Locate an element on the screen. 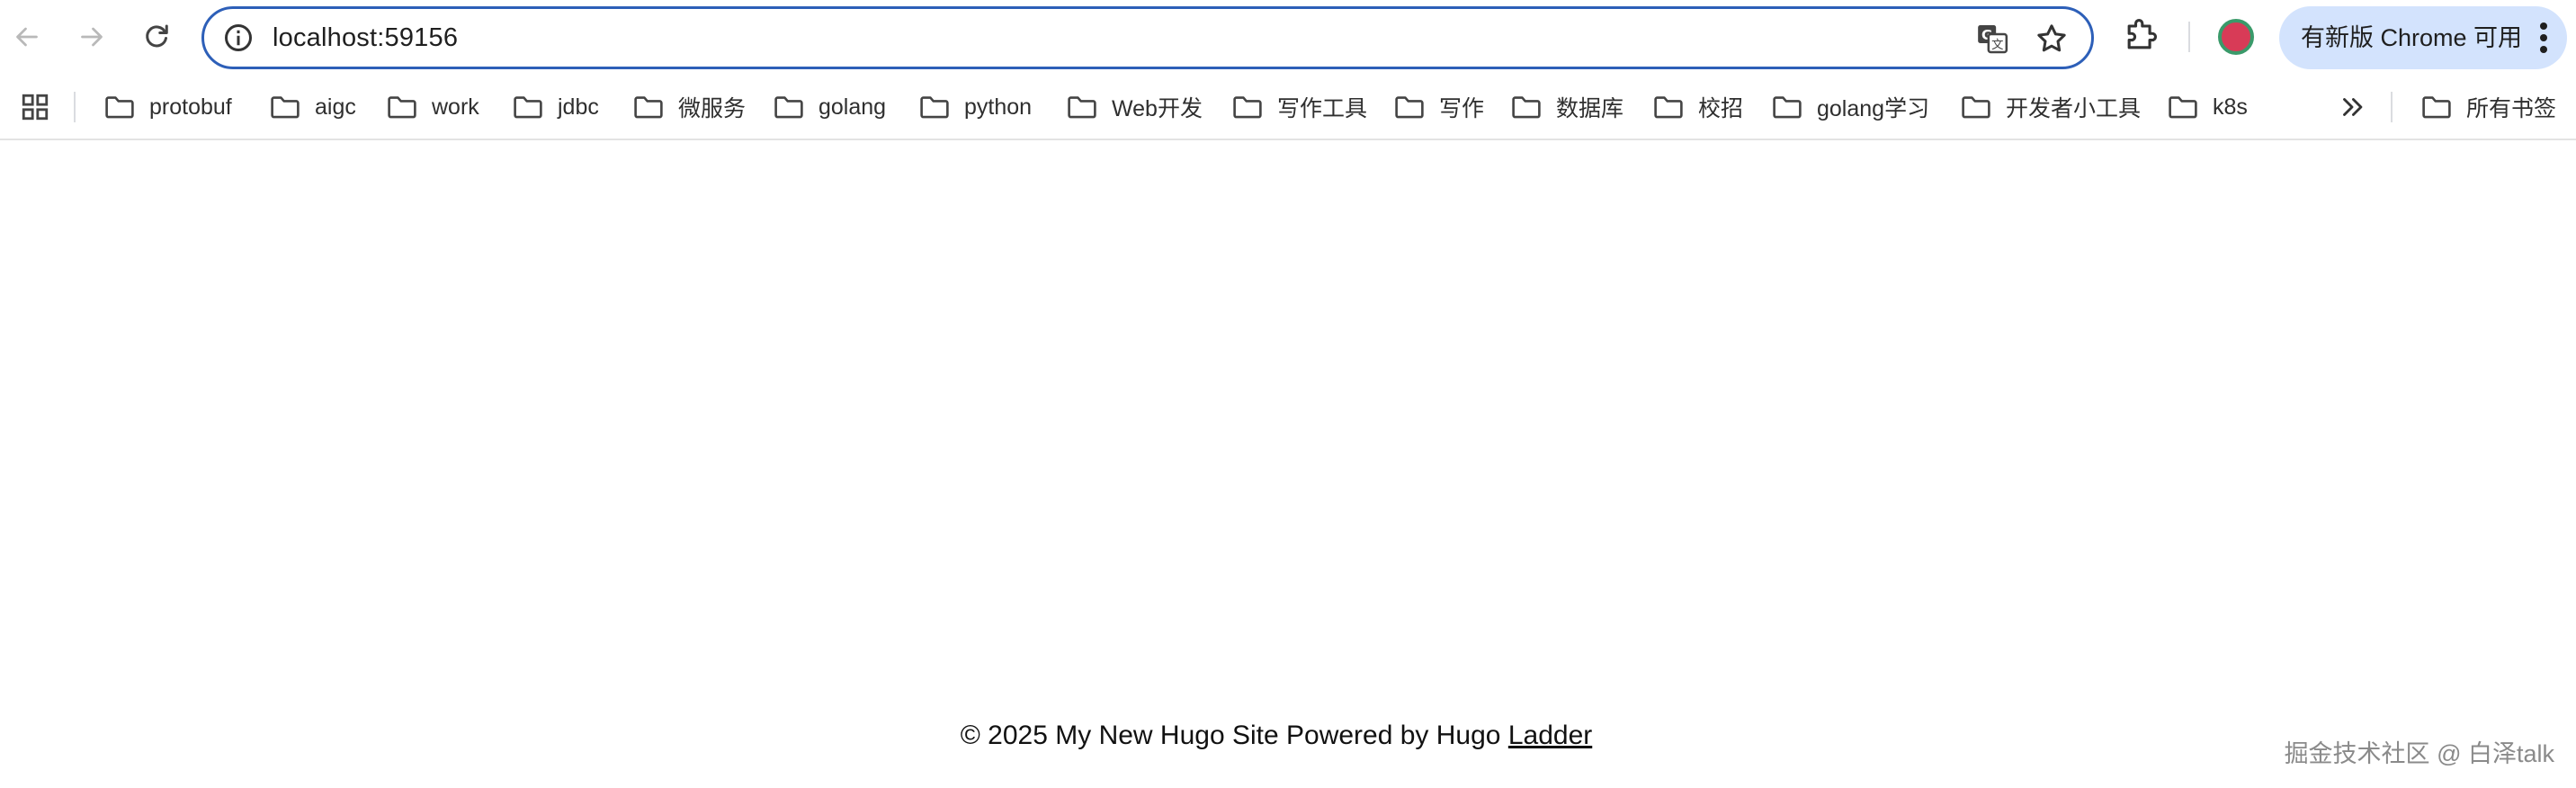  all-bookmarks-folder: 所有书签 is located at coordinates (2488, 107).